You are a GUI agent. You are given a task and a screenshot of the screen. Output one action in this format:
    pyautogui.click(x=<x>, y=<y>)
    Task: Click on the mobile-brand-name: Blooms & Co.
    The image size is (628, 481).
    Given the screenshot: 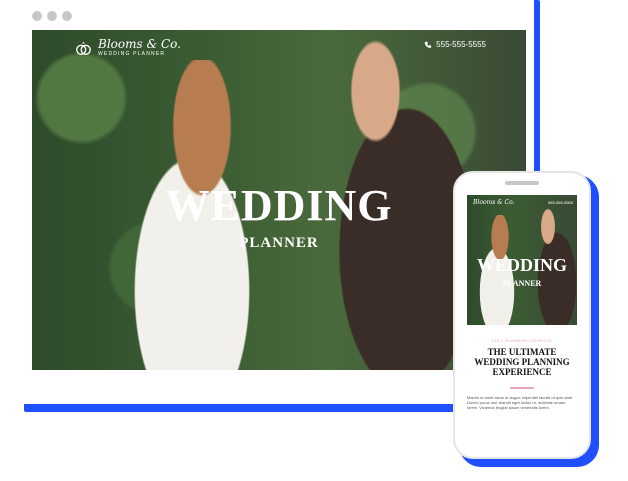 What is the action you would take?
    pyautogui.click(x=493, y=202)
    